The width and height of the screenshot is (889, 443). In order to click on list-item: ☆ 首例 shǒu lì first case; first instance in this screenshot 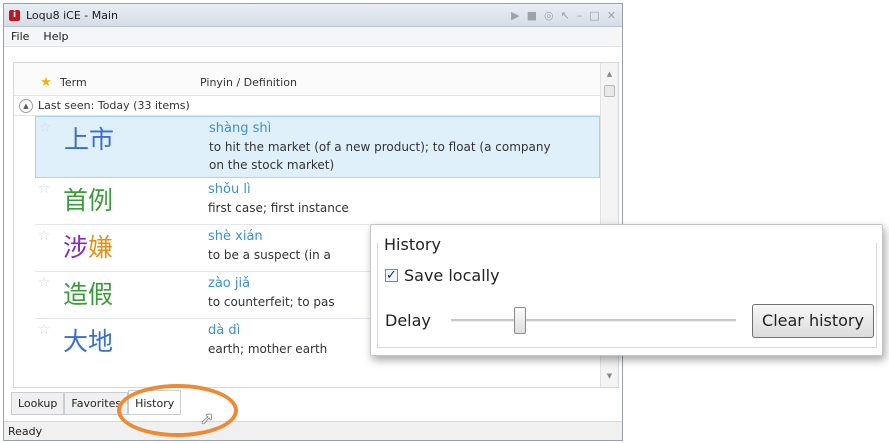, I will do `click(317, 201)`.